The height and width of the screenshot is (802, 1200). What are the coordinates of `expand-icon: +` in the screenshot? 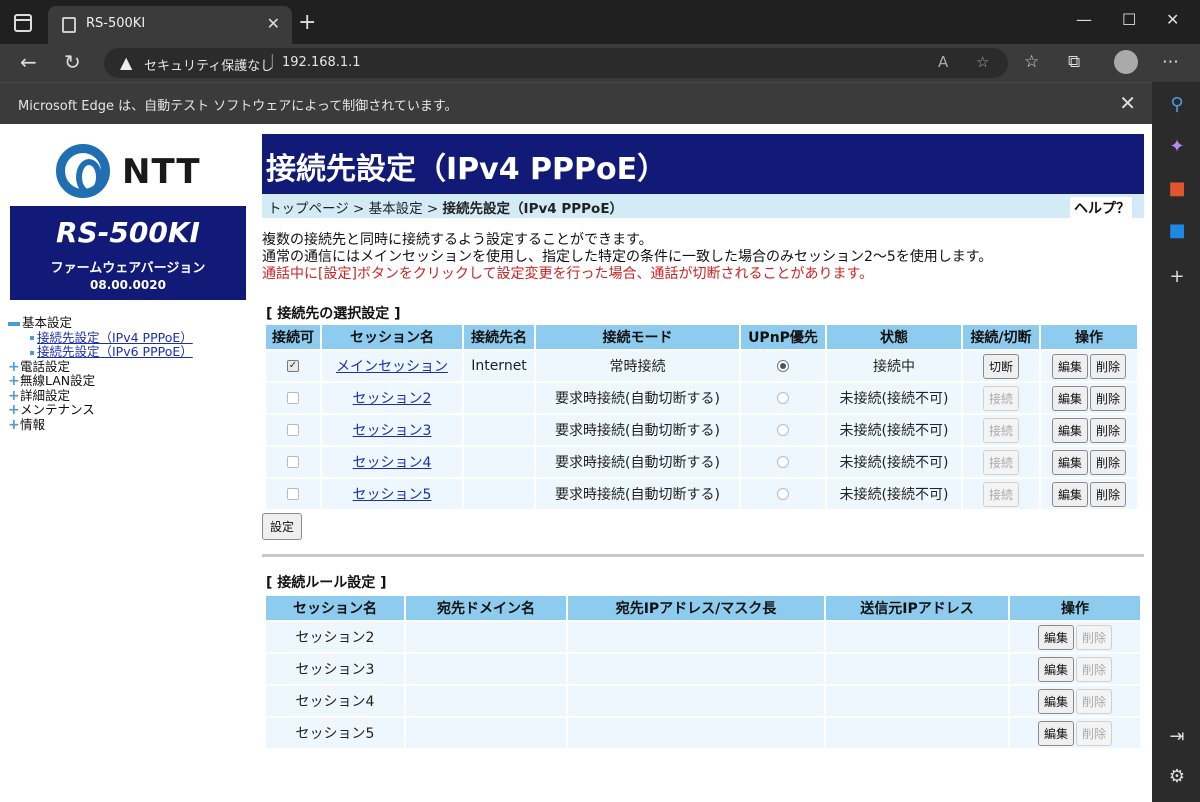 It's located at (14, 366).